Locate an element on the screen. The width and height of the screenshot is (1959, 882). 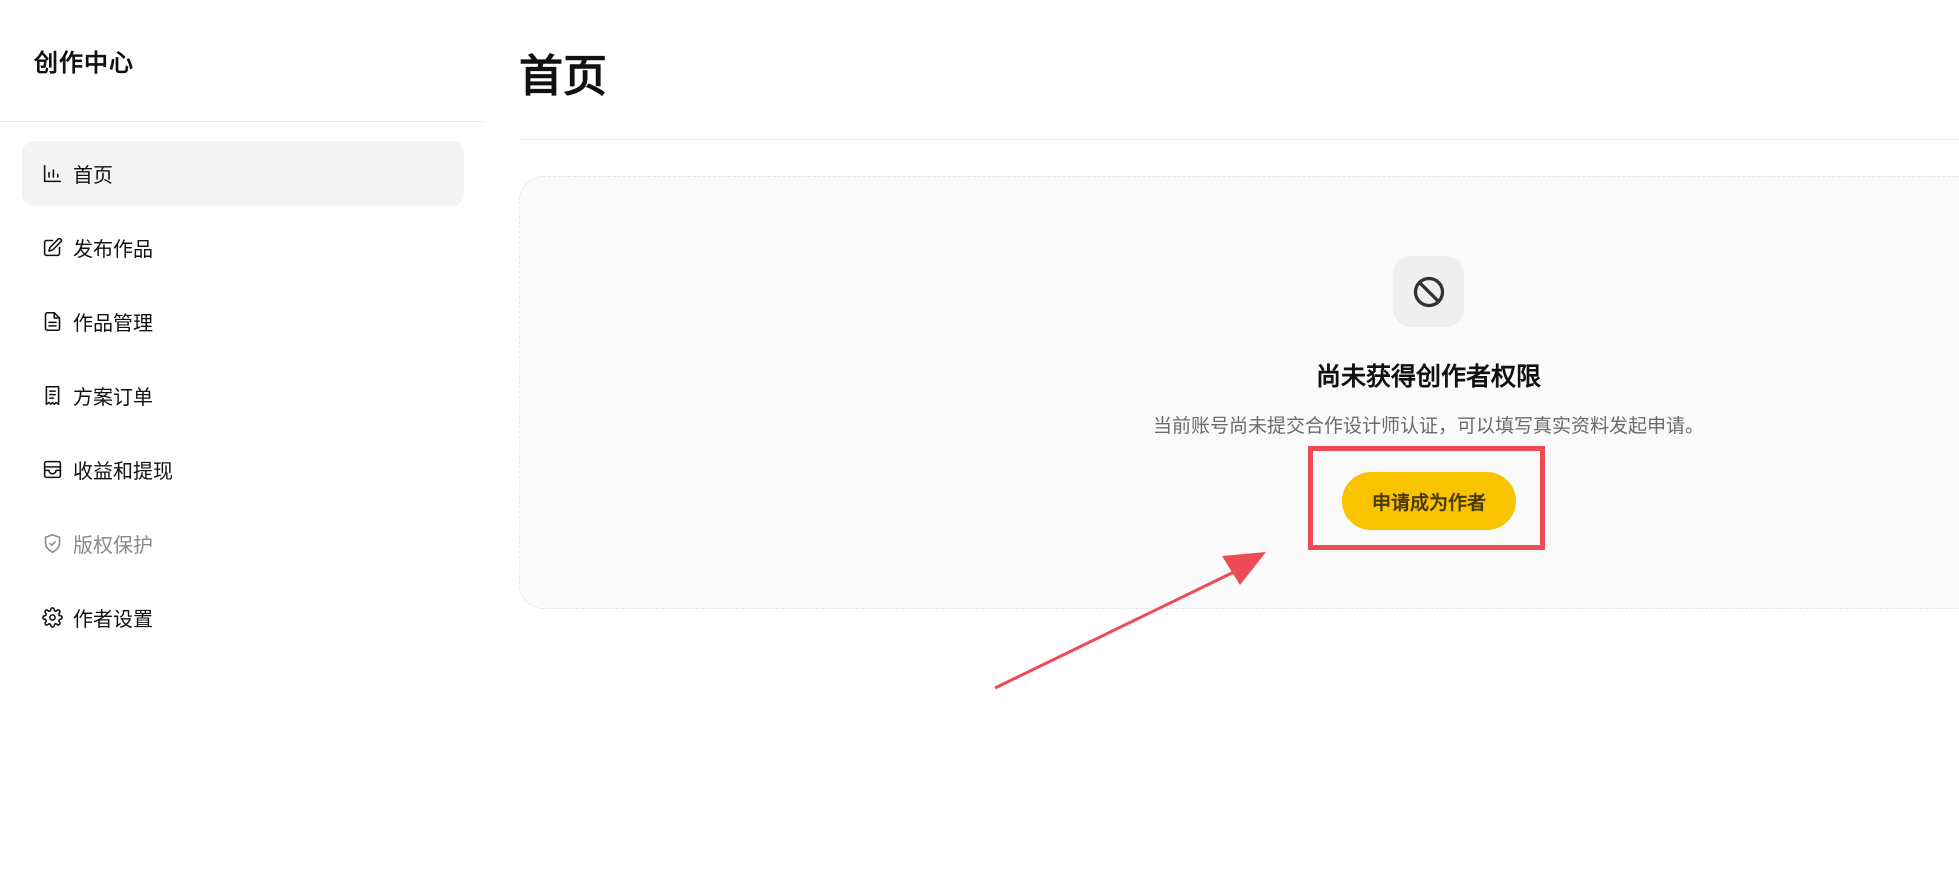
sidebar-header: 创作中心 is located at coordinates (242, 61).